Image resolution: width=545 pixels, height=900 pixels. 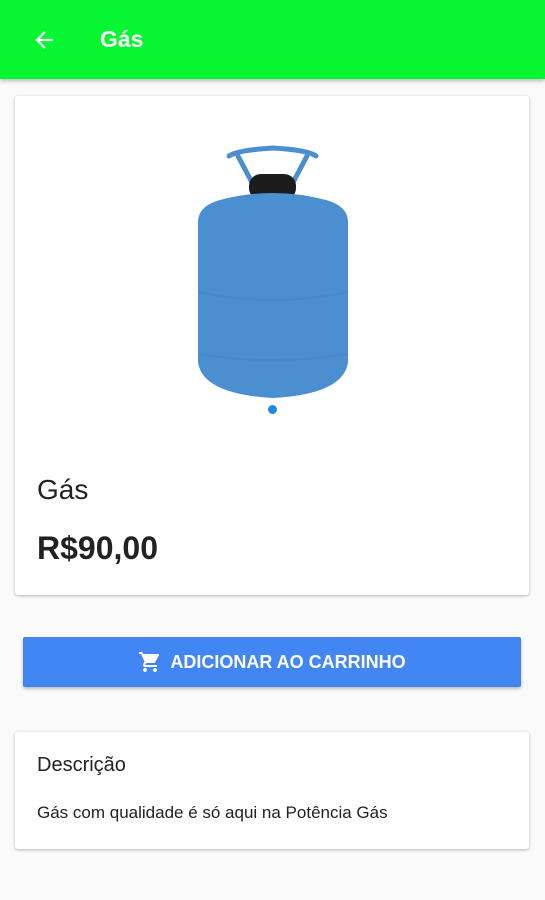 I want to click on gas-cylinder-icon, so click(x=273, y=271).